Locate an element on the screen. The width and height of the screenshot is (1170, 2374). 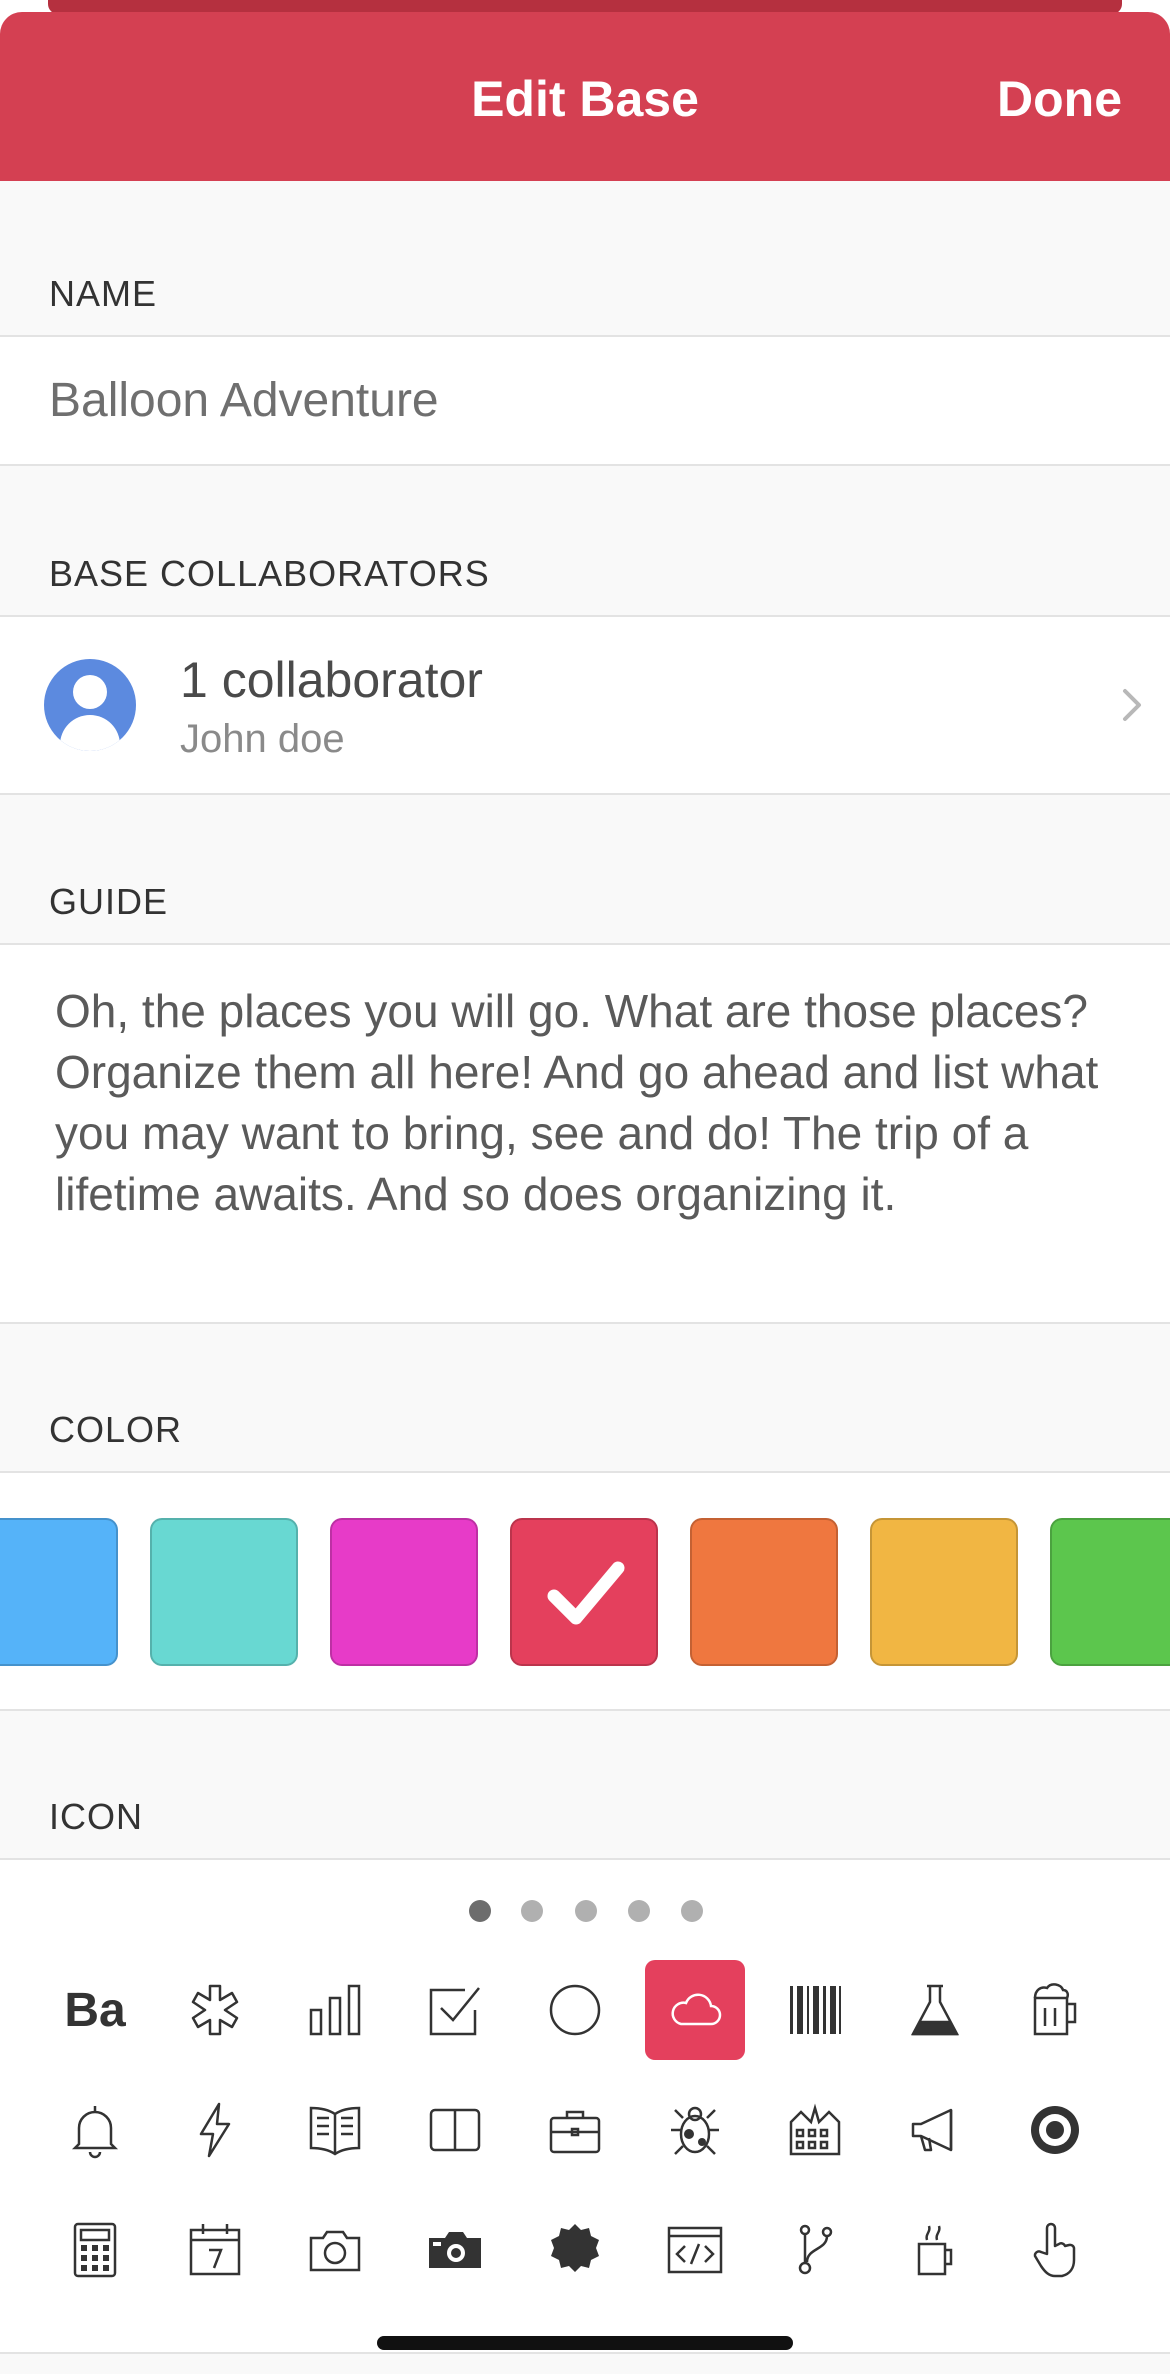
bar-chart-icon is located at coordinates (335, 2010).